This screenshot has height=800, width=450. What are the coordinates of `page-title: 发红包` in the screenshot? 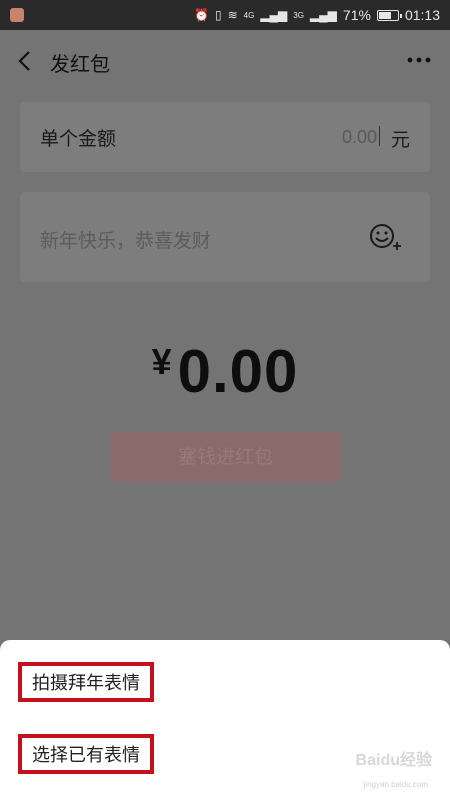 It's located at (80, 64).